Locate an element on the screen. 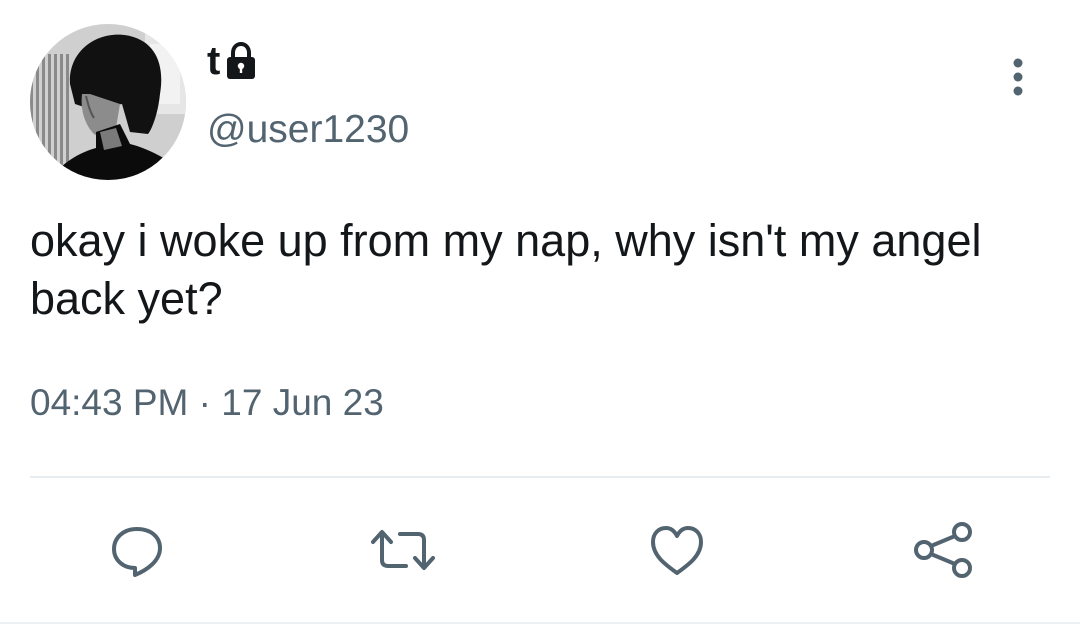 The height and width of the screenshot is (642, 1080). more-vertical-icon is located at coordinates (1018, 77).